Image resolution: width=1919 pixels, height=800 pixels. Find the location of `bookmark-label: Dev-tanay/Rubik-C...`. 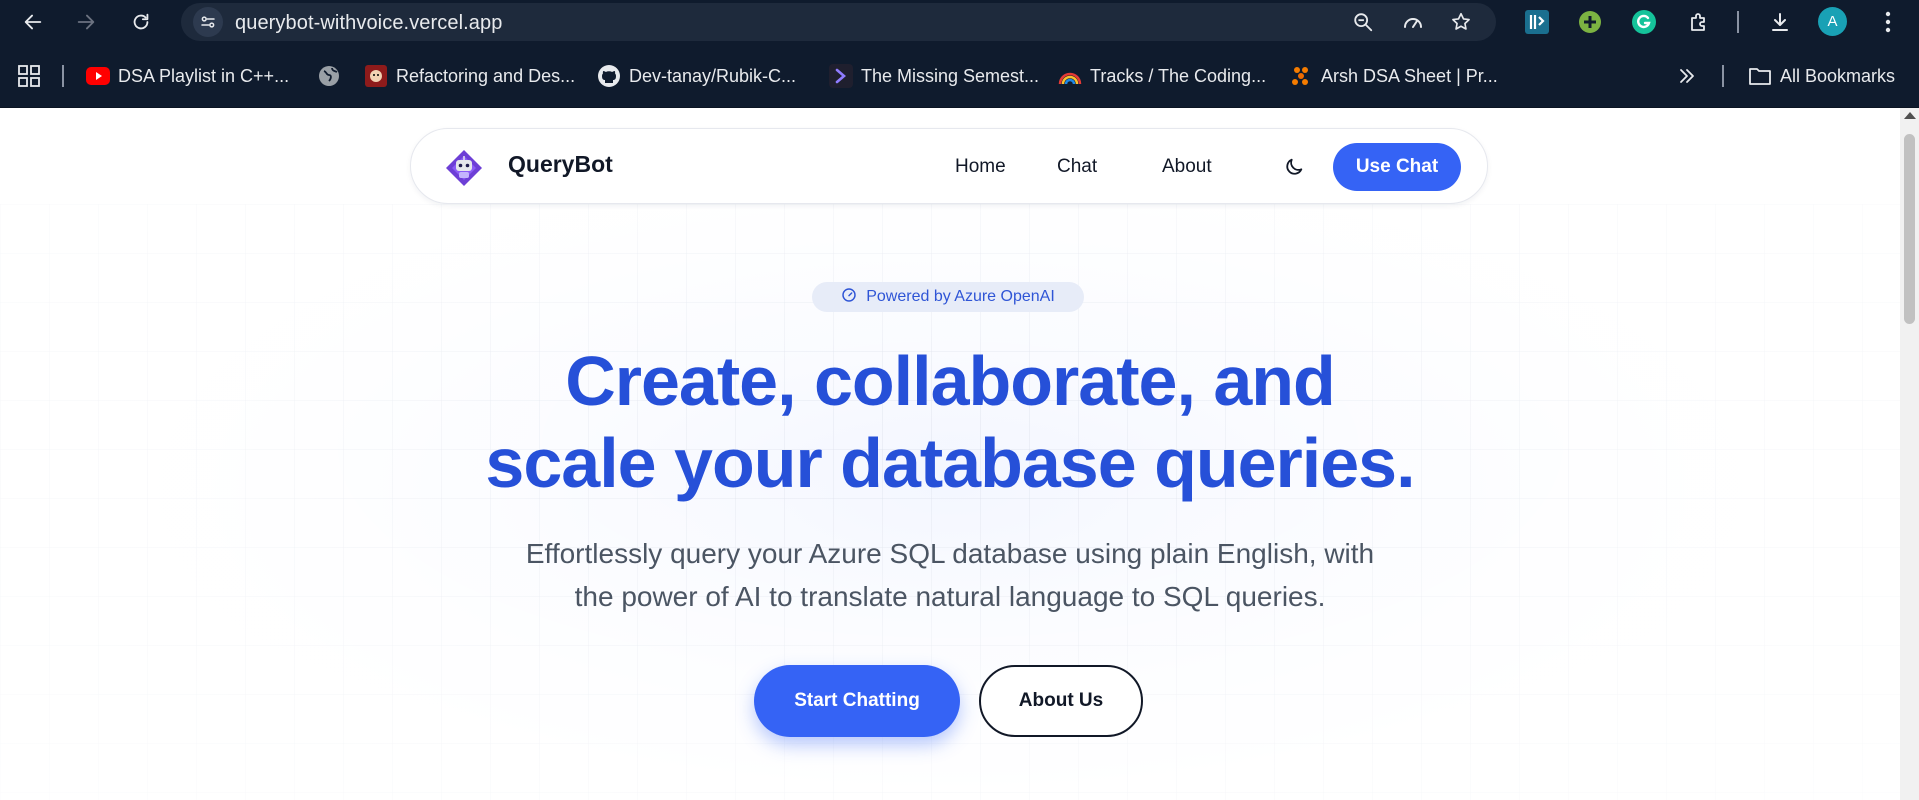

bookmark-label: Dev-tanay/Rubik-C... is located at coordinates (713, 75).